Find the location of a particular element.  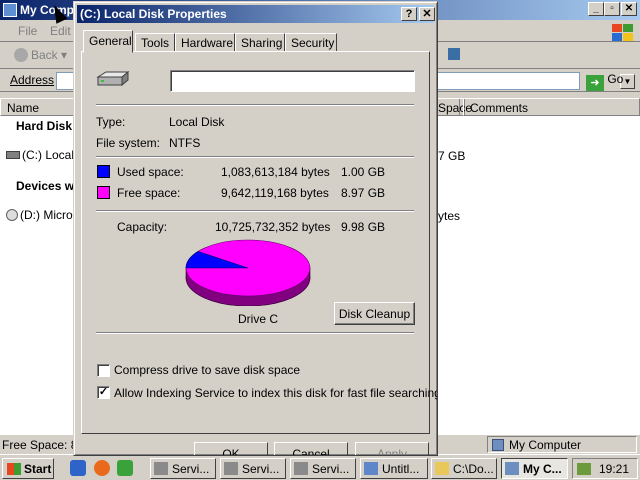

views-icon is located at coordinates (454, 54).